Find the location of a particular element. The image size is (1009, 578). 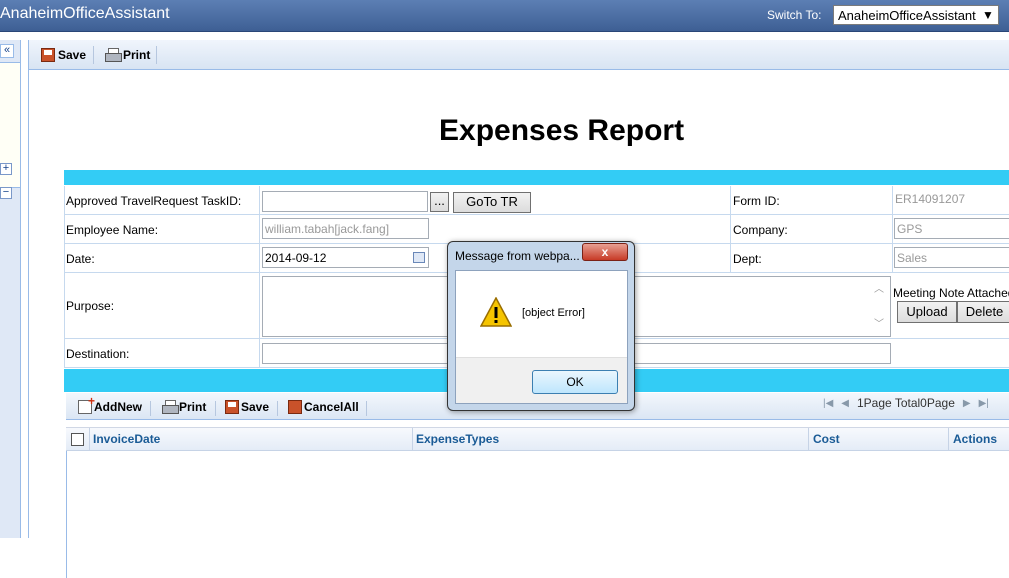

cancel-icon is located at coordinates (295, 407).